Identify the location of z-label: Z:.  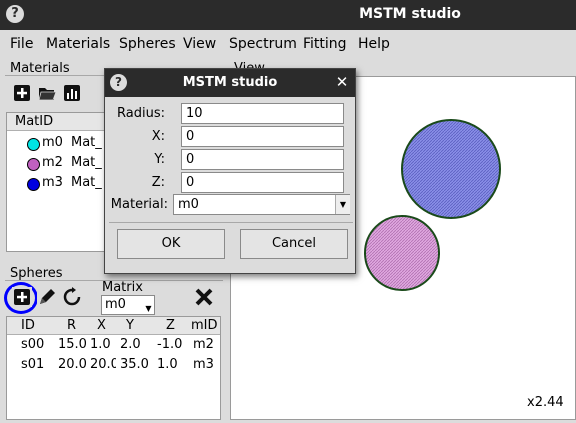
(158, 182).